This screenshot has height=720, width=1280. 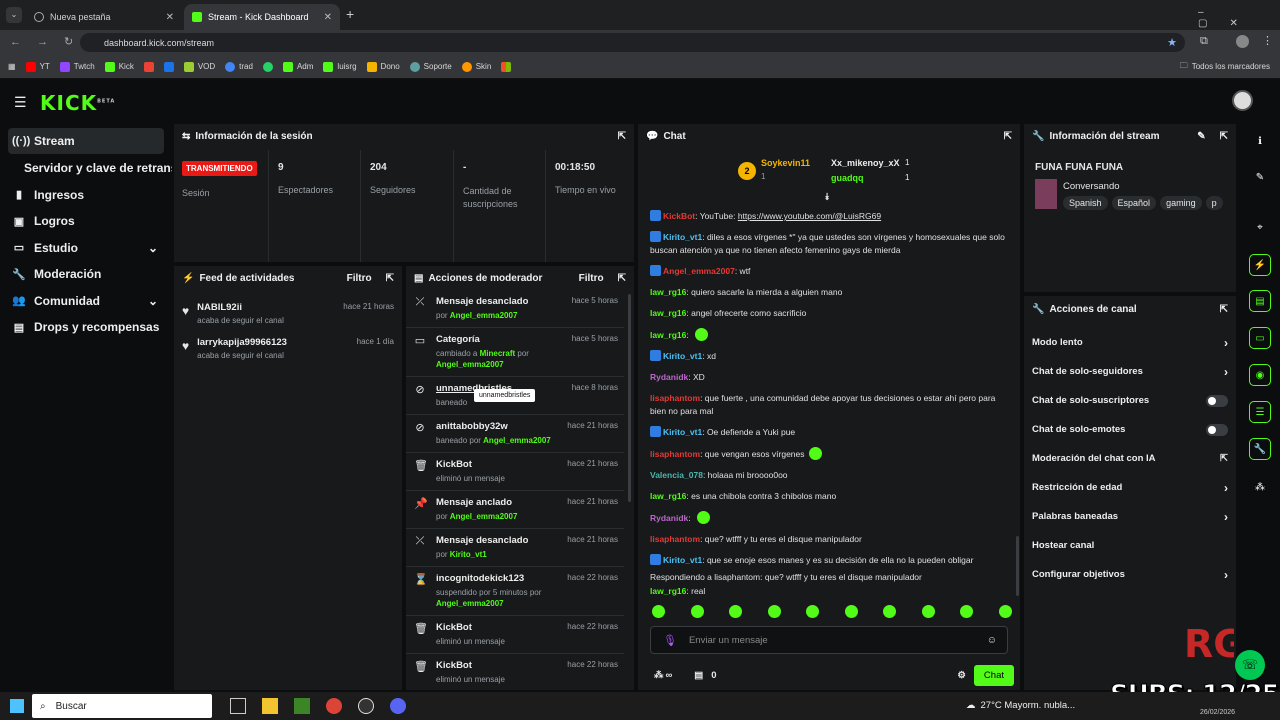 What do you see at coordinates (1130, 516) in the screenshot?
I see `channel-action-row: Palabras baneadas ›` at bounding box center [1130, 516].